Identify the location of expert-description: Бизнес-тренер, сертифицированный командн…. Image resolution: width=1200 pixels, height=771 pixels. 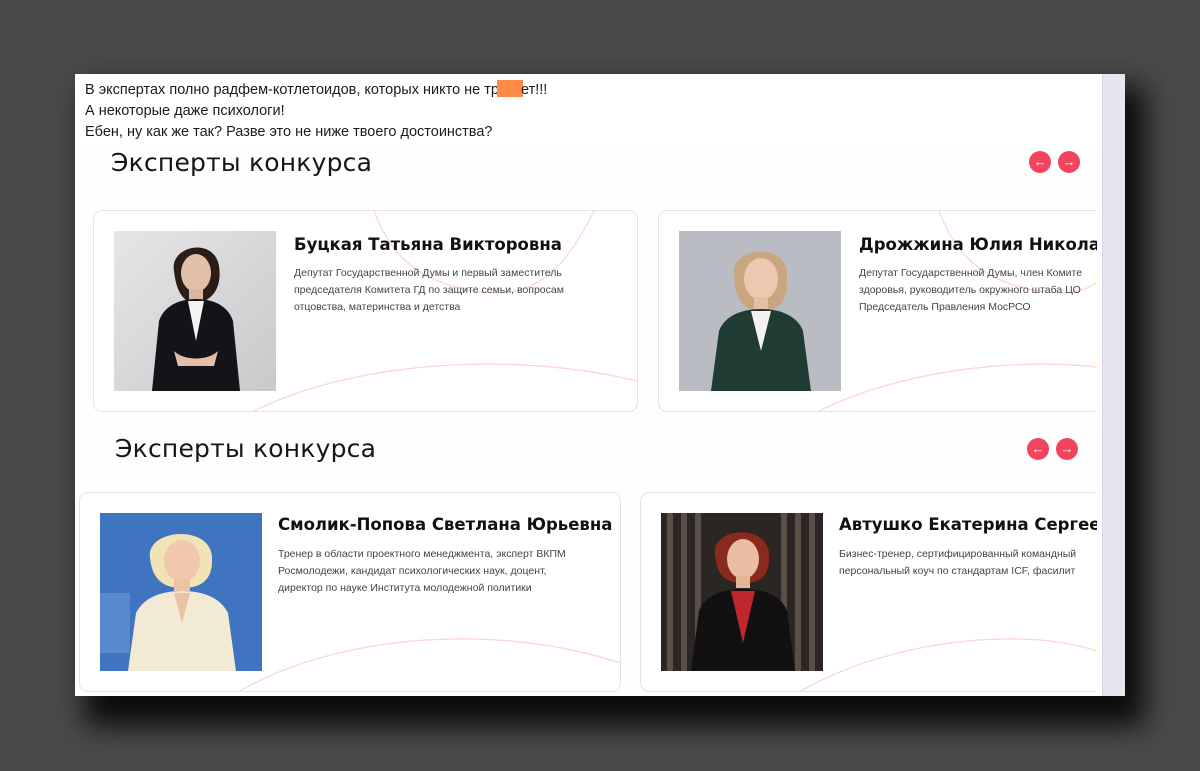
(958, 562).